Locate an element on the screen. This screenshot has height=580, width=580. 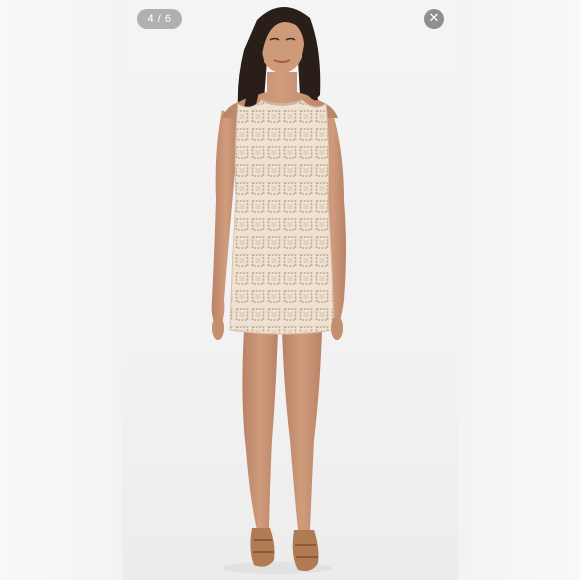
close-icon: ✕ is located at coordinates (434, 19).